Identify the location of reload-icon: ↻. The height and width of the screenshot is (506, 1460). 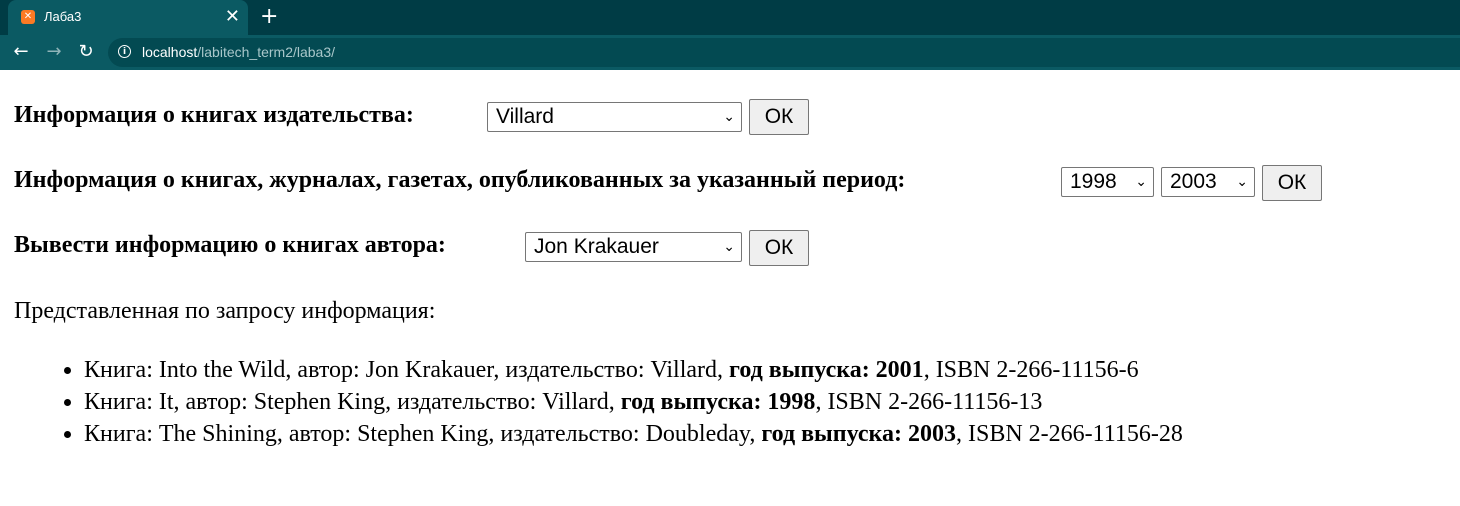
(86, 52).